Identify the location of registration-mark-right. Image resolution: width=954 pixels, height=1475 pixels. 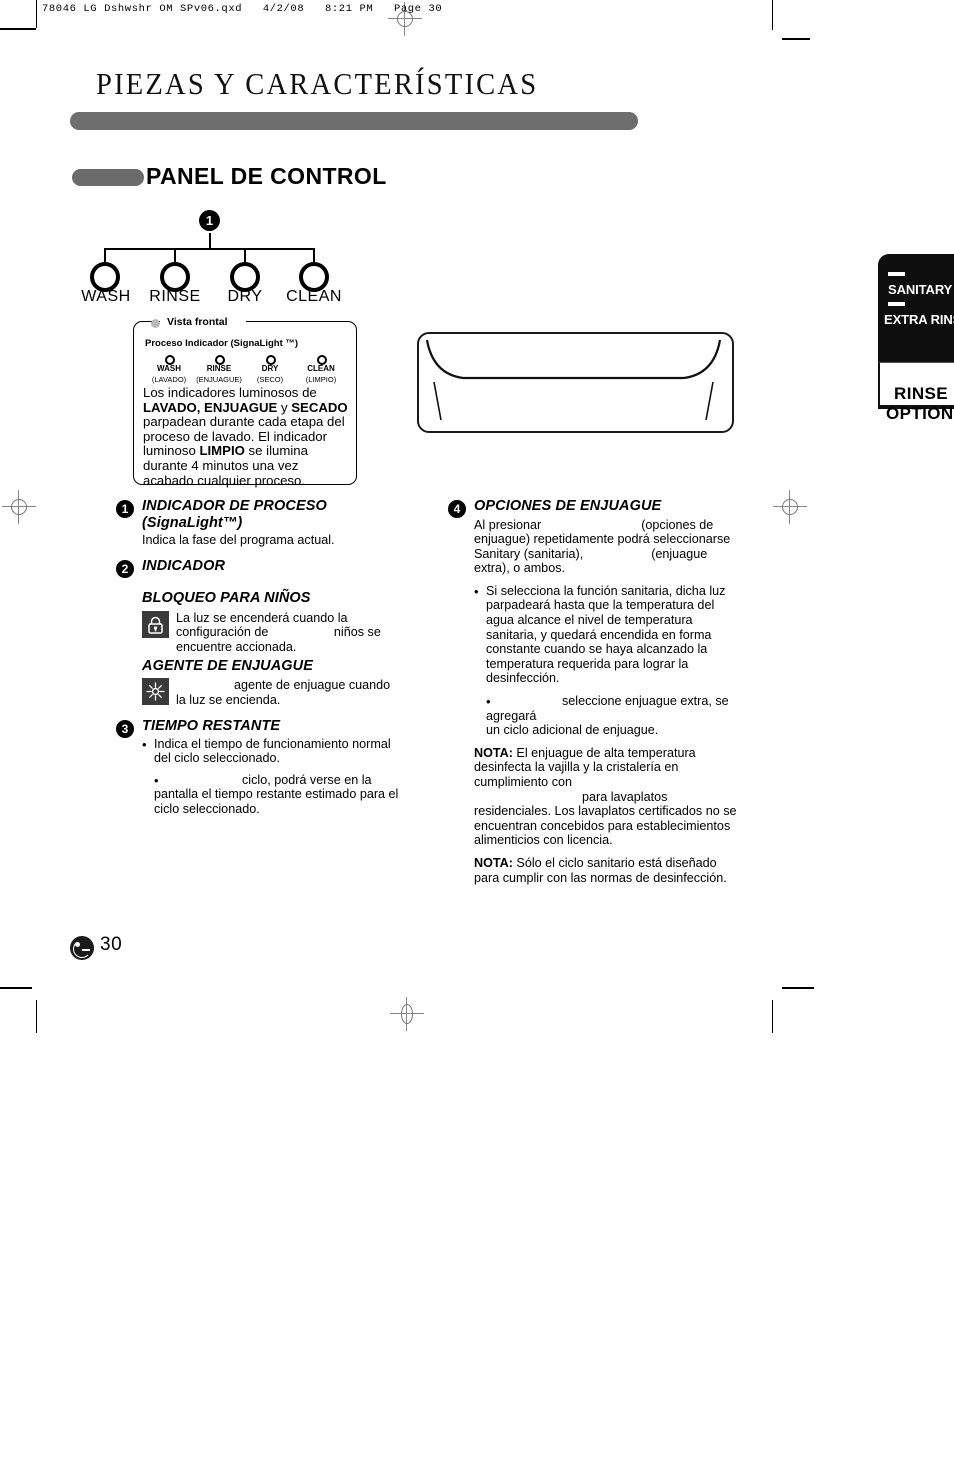
(790, 507).